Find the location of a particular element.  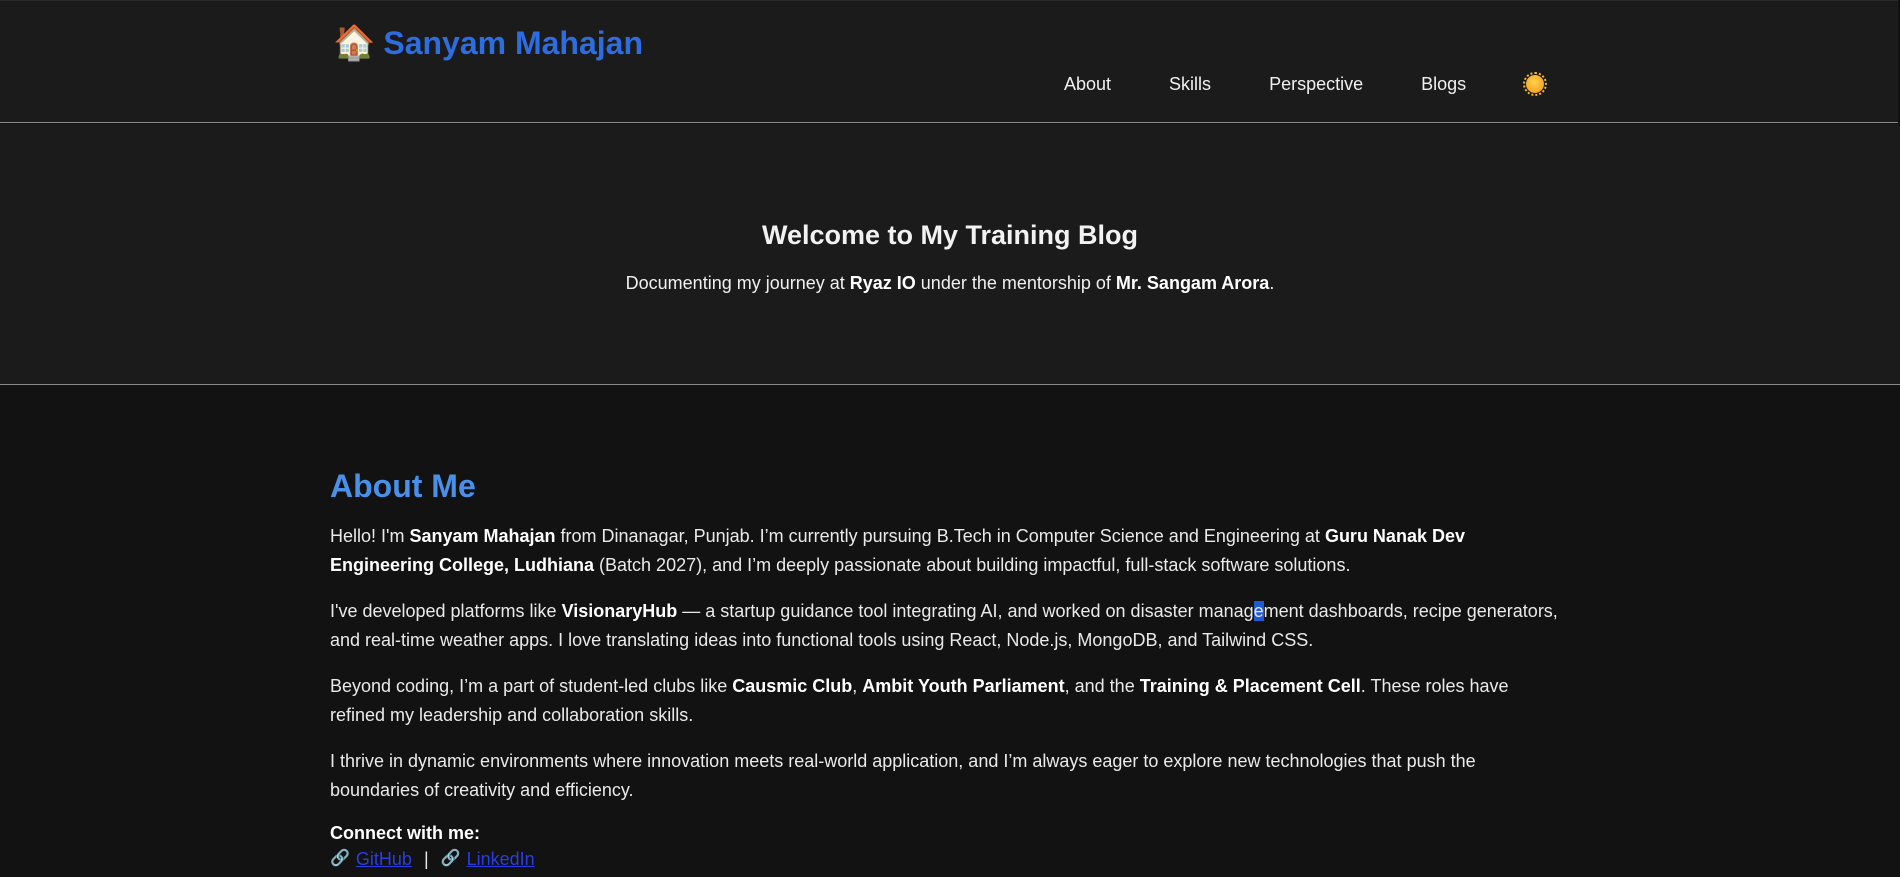

company-name: Ryaz IO is located at coordinates (882, 283).